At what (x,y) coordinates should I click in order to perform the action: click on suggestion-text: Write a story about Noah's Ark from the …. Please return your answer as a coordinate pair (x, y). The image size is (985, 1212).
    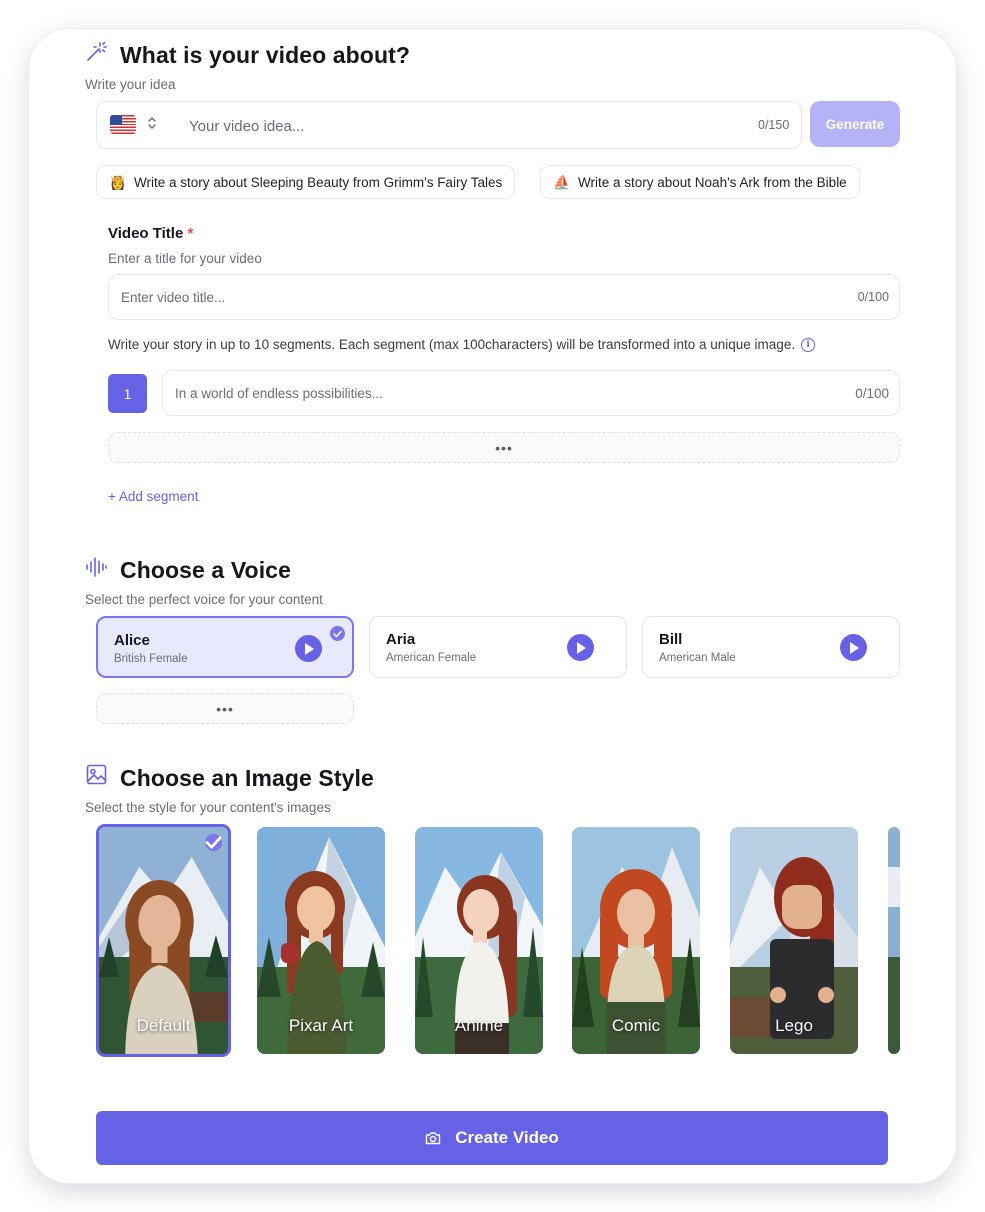
    Looking at the image, I should click on (712, 182).